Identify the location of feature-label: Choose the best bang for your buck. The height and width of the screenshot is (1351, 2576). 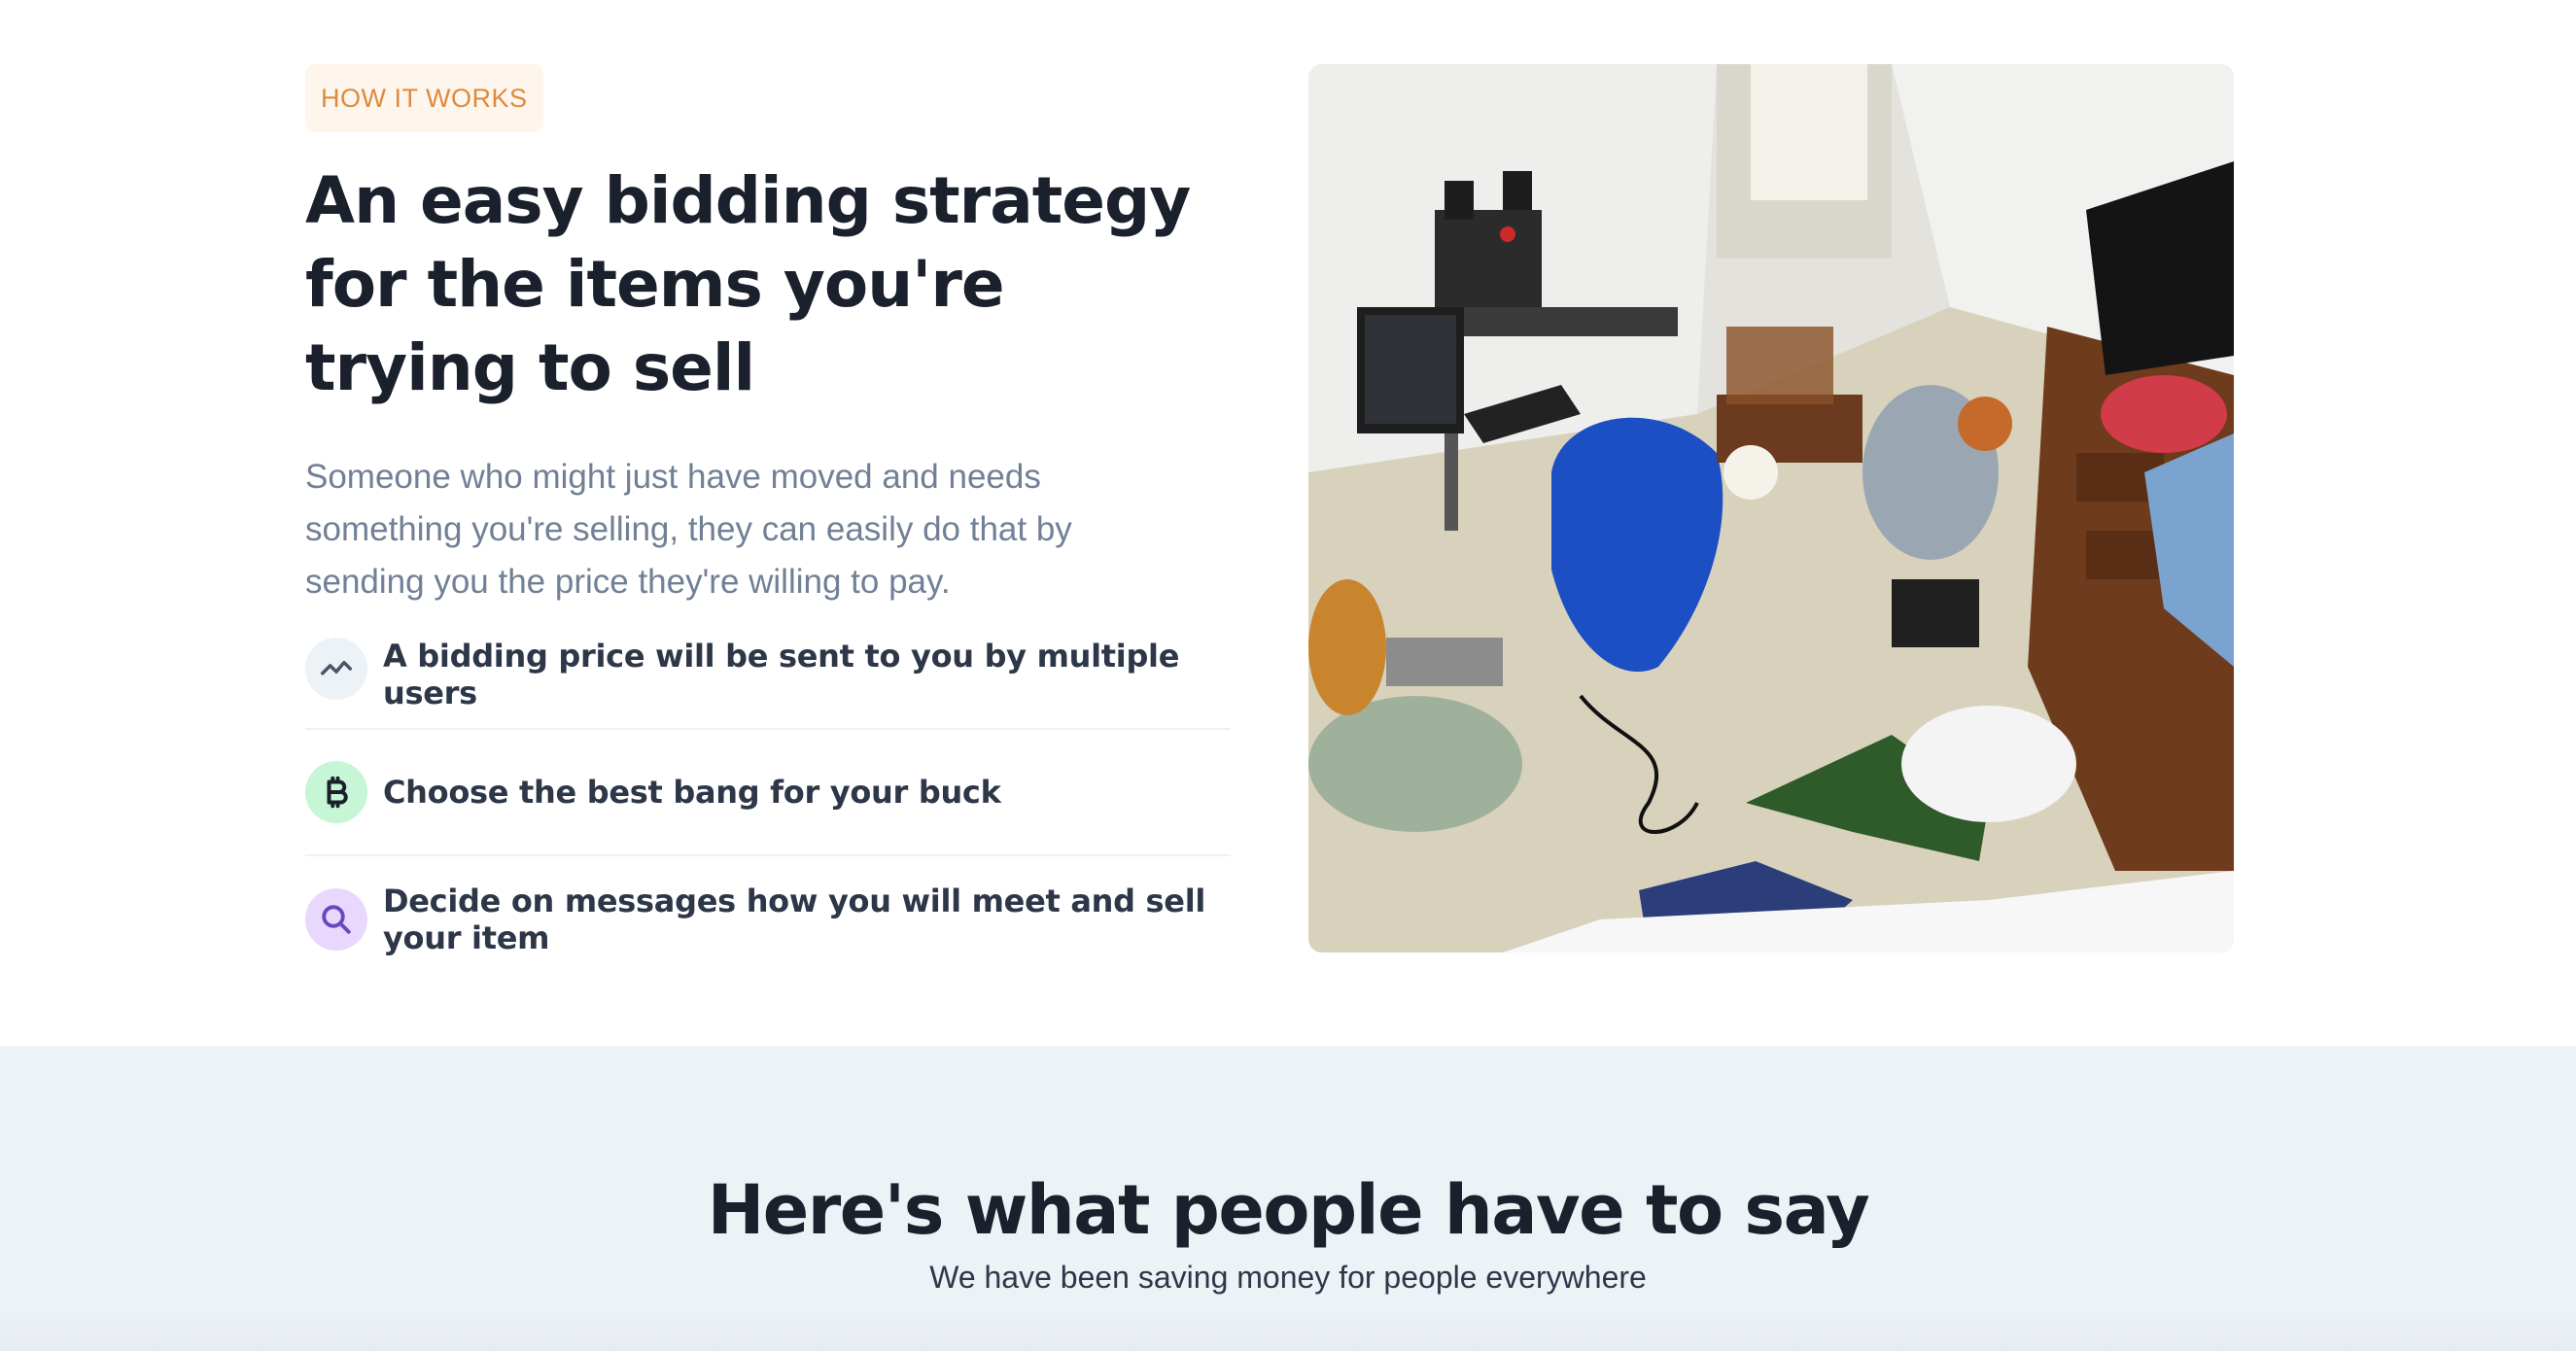
(692, 792).